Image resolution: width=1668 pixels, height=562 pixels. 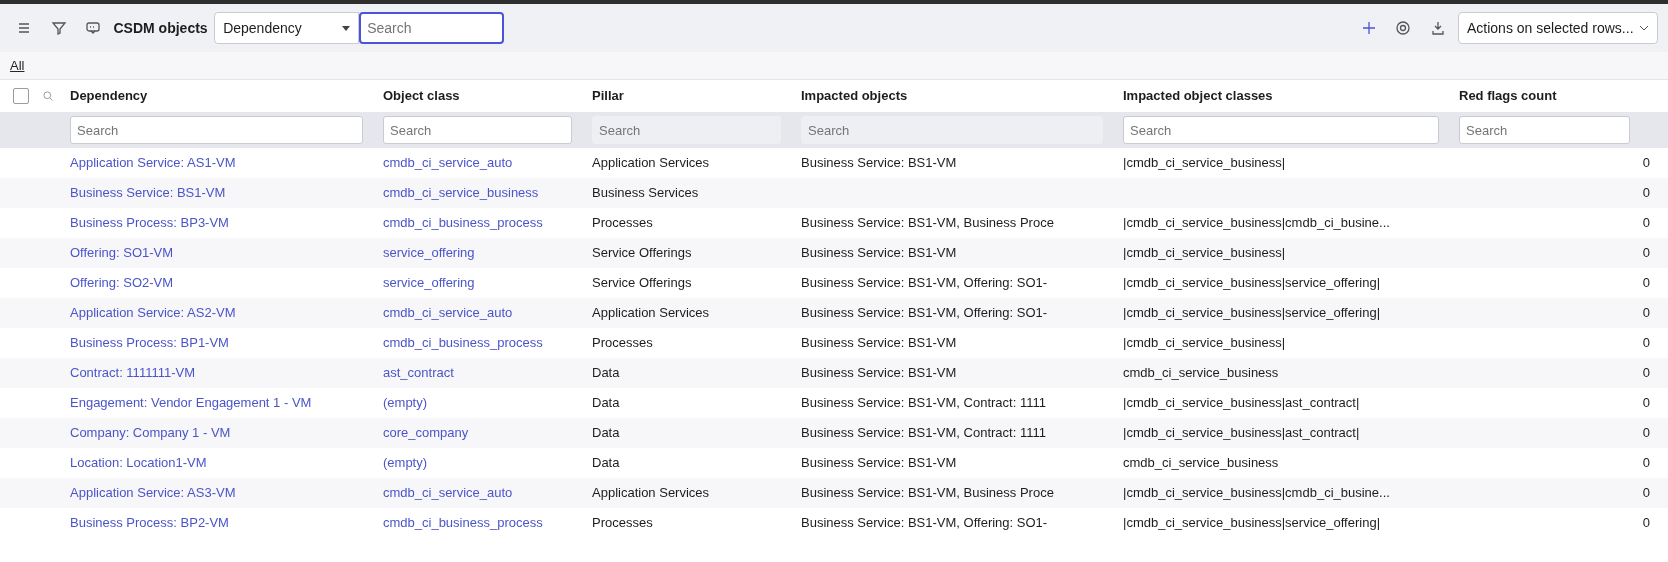 What do you see at coordinates (132, 373) in the screenshot?
I see `table-link: Contract: 1111111-VM` at bounding box center [132, 373].